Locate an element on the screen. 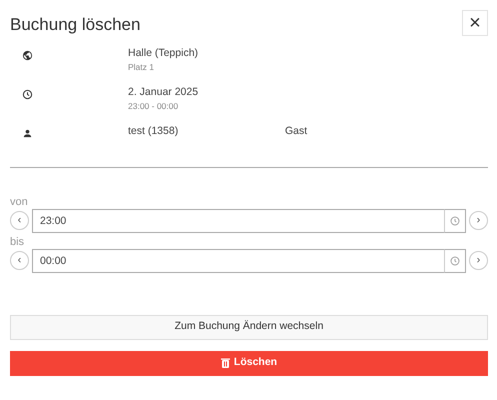 This screenshot has height=400, width=497. field-label: bis is located at coordinates (18, 242).